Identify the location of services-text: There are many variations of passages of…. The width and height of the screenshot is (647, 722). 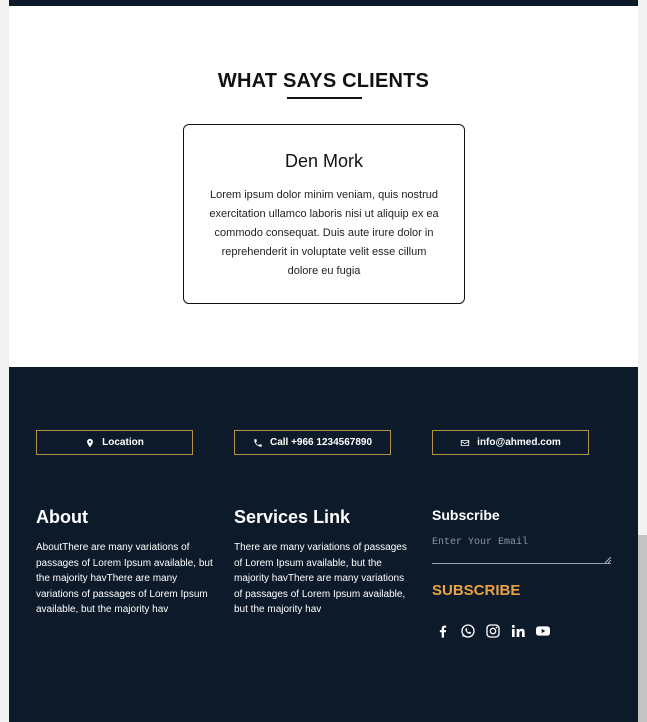
(320, 578).